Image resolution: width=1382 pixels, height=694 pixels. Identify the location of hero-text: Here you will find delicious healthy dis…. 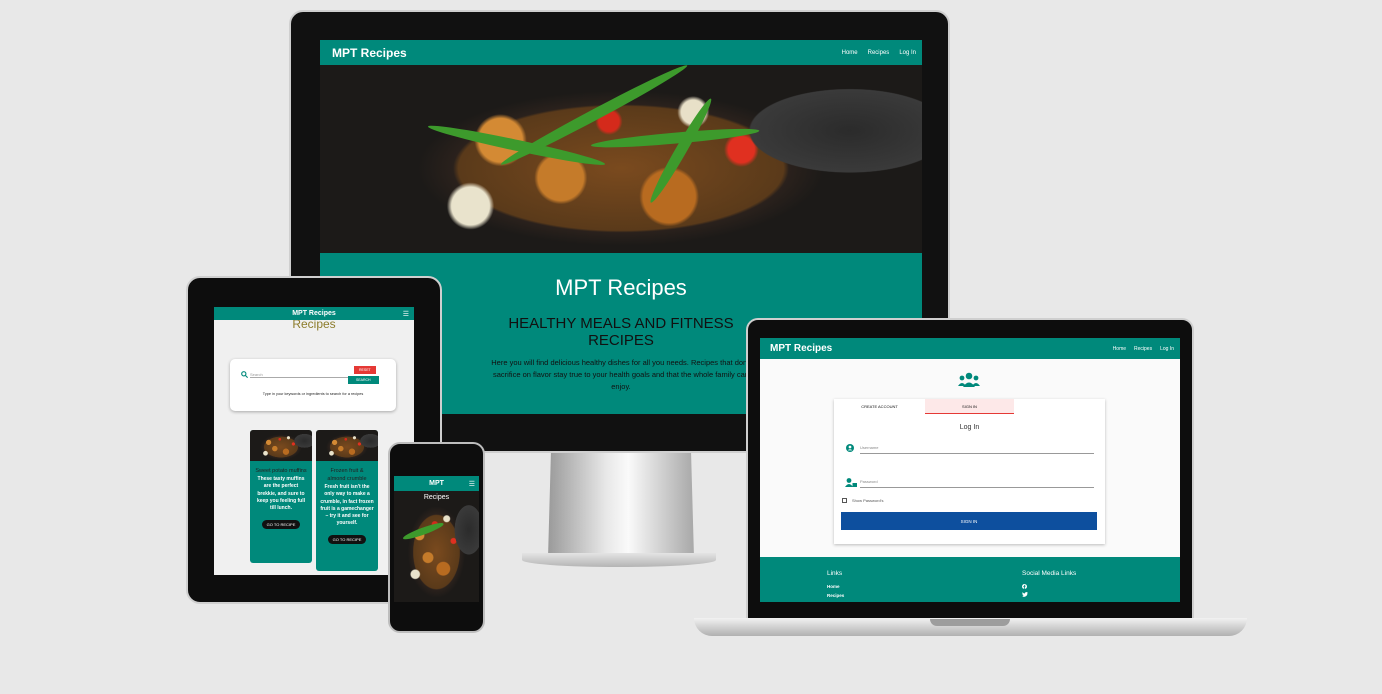
(621, 374).